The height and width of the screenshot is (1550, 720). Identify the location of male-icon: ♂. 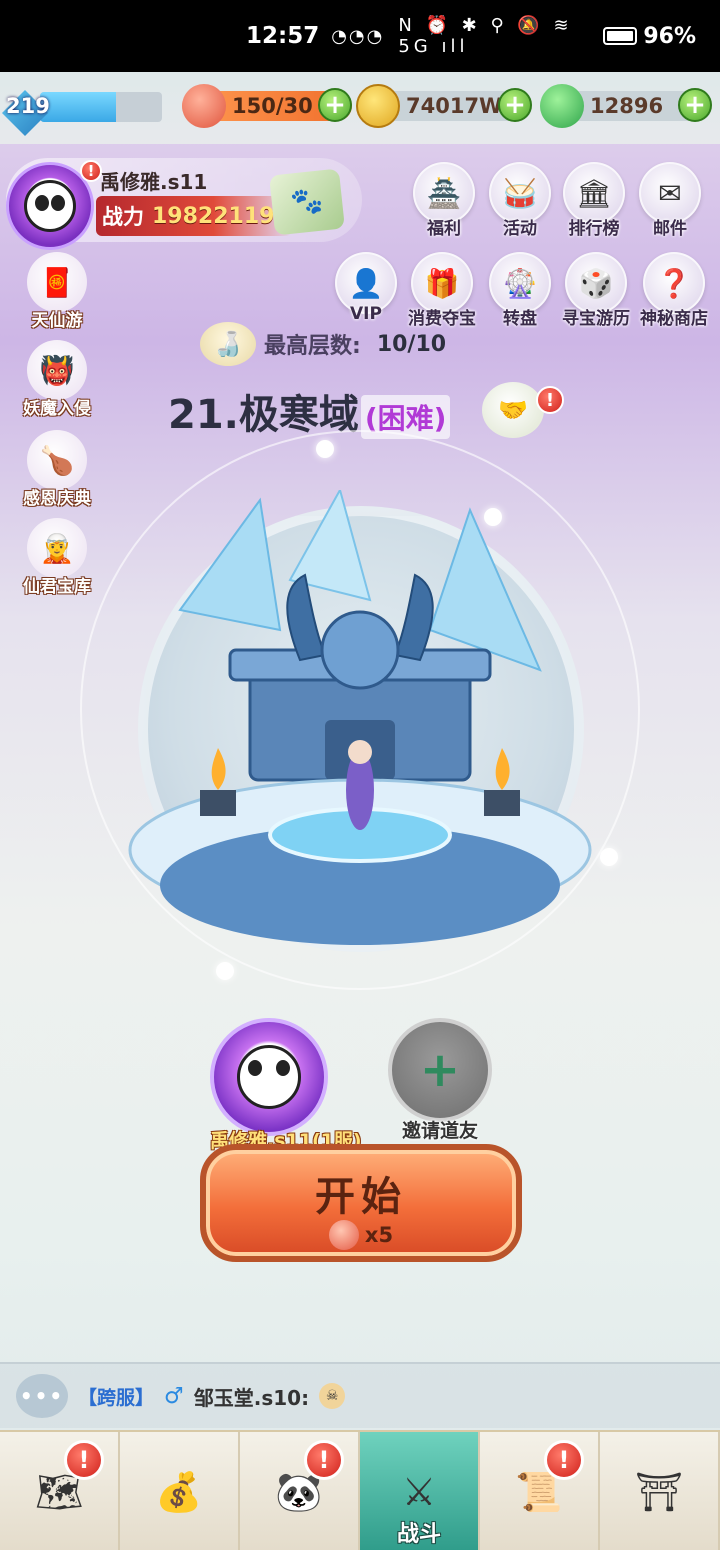
(174, 1396).